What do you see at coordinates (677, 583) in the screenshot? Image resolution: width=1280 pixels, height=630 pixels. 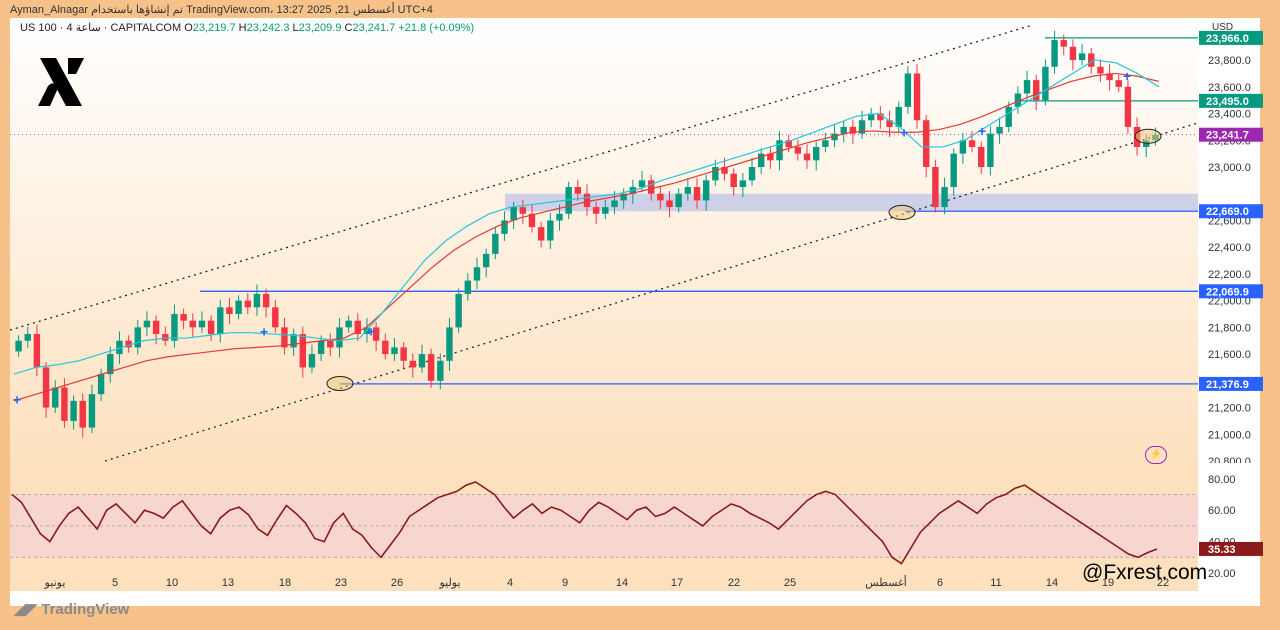 I see `time-tick-label: 17` at bounding box center [677, 583].